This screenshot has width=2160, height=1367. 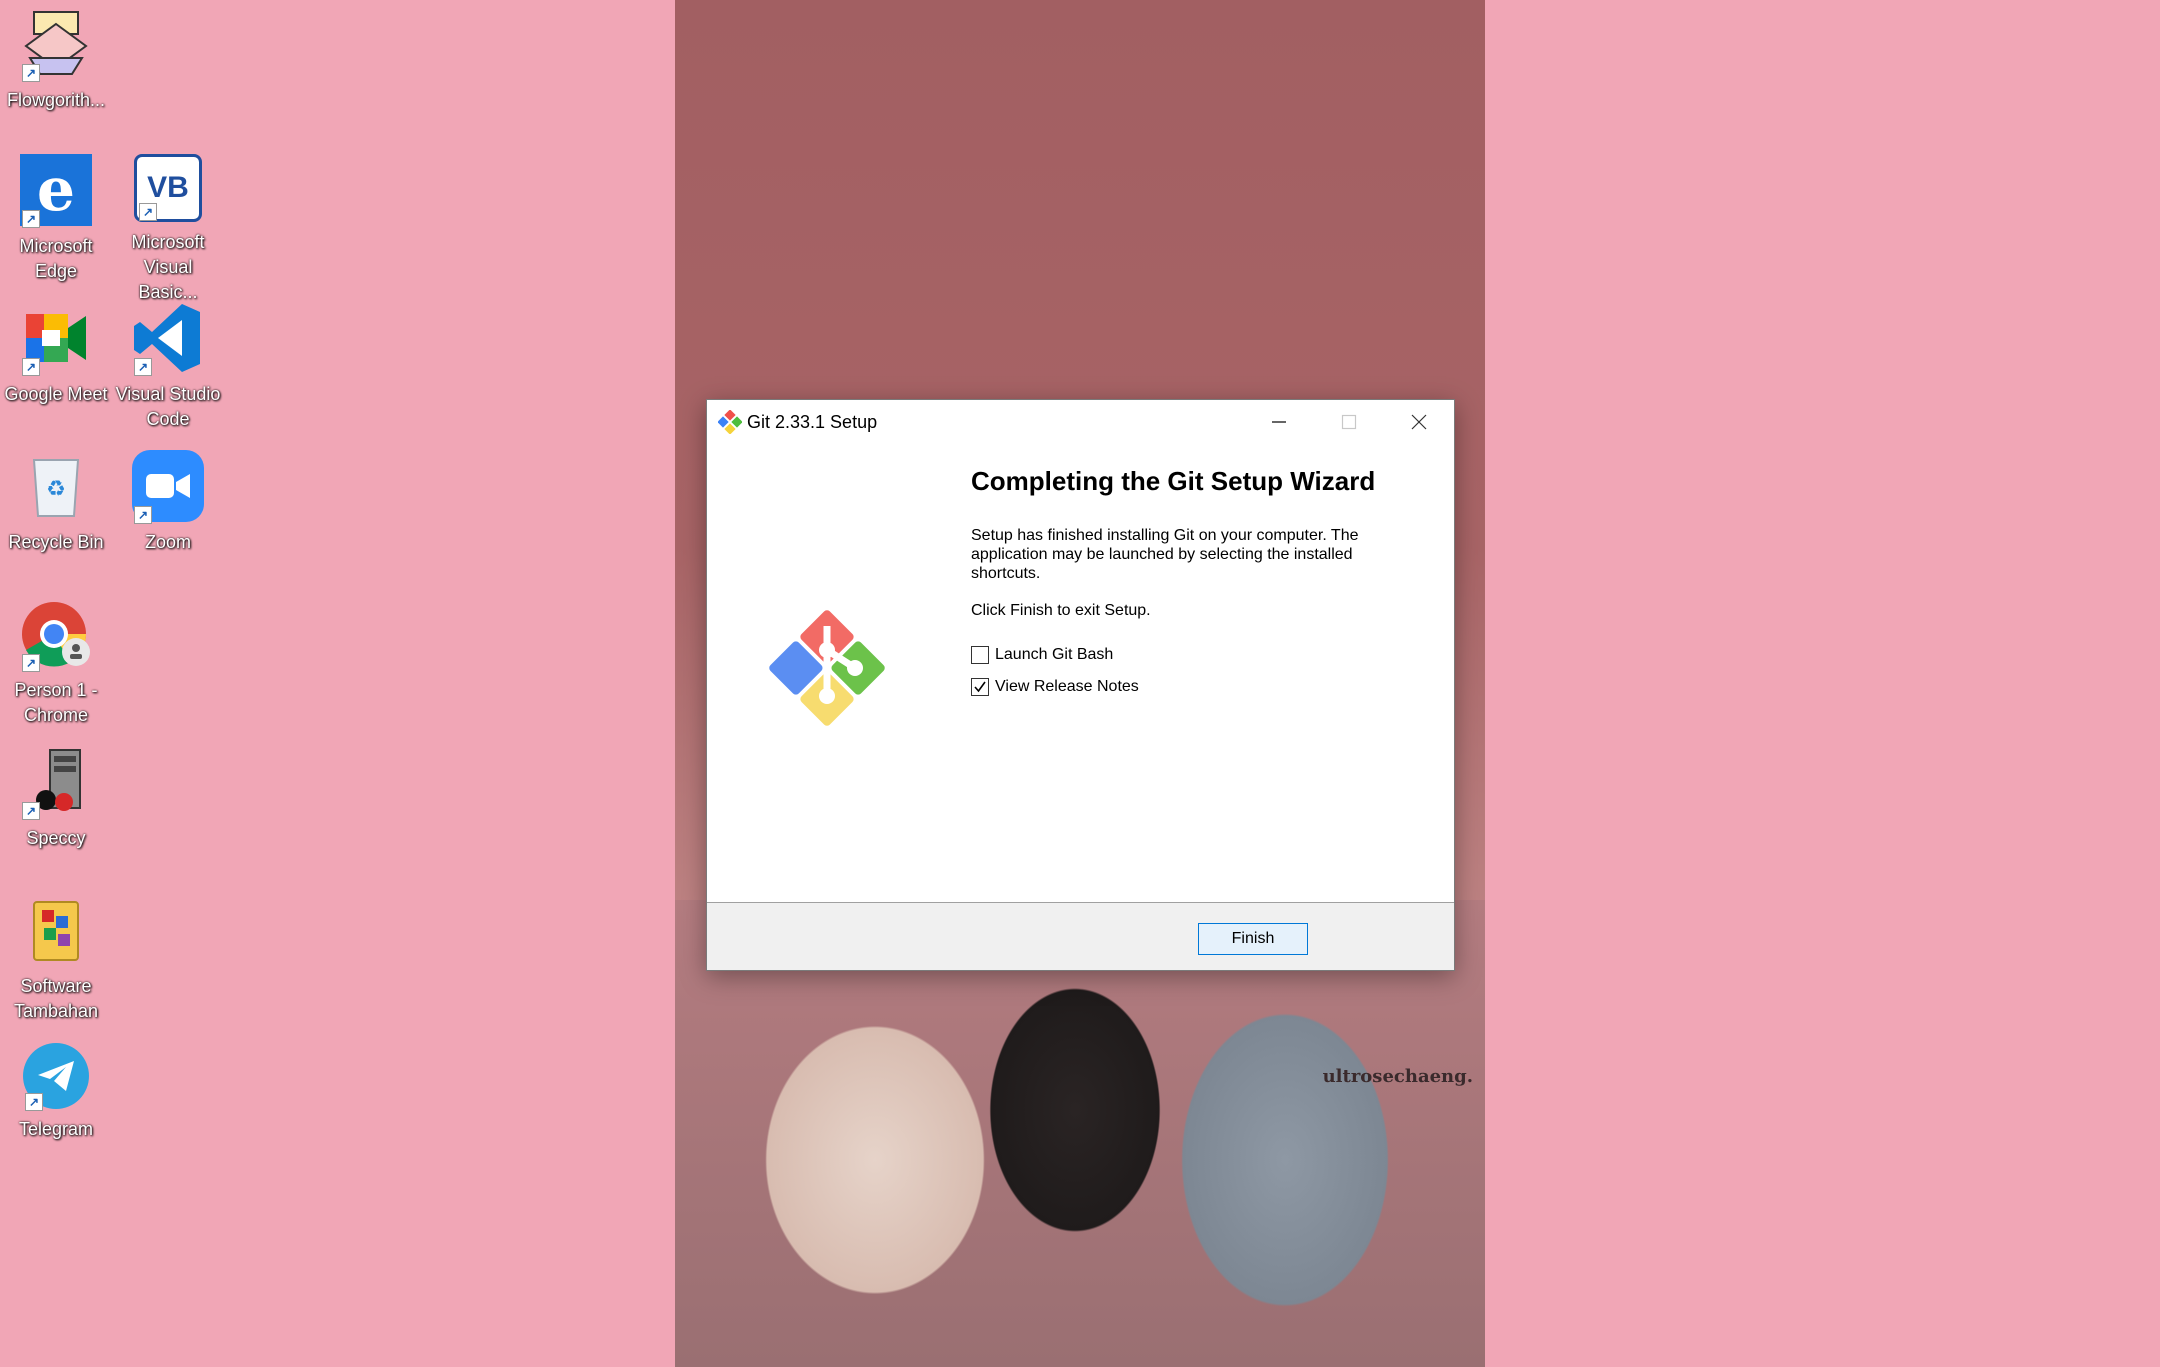 I want to click on desktop-icon-label: Person 1 - Chrome, so click(x=56, y=702).